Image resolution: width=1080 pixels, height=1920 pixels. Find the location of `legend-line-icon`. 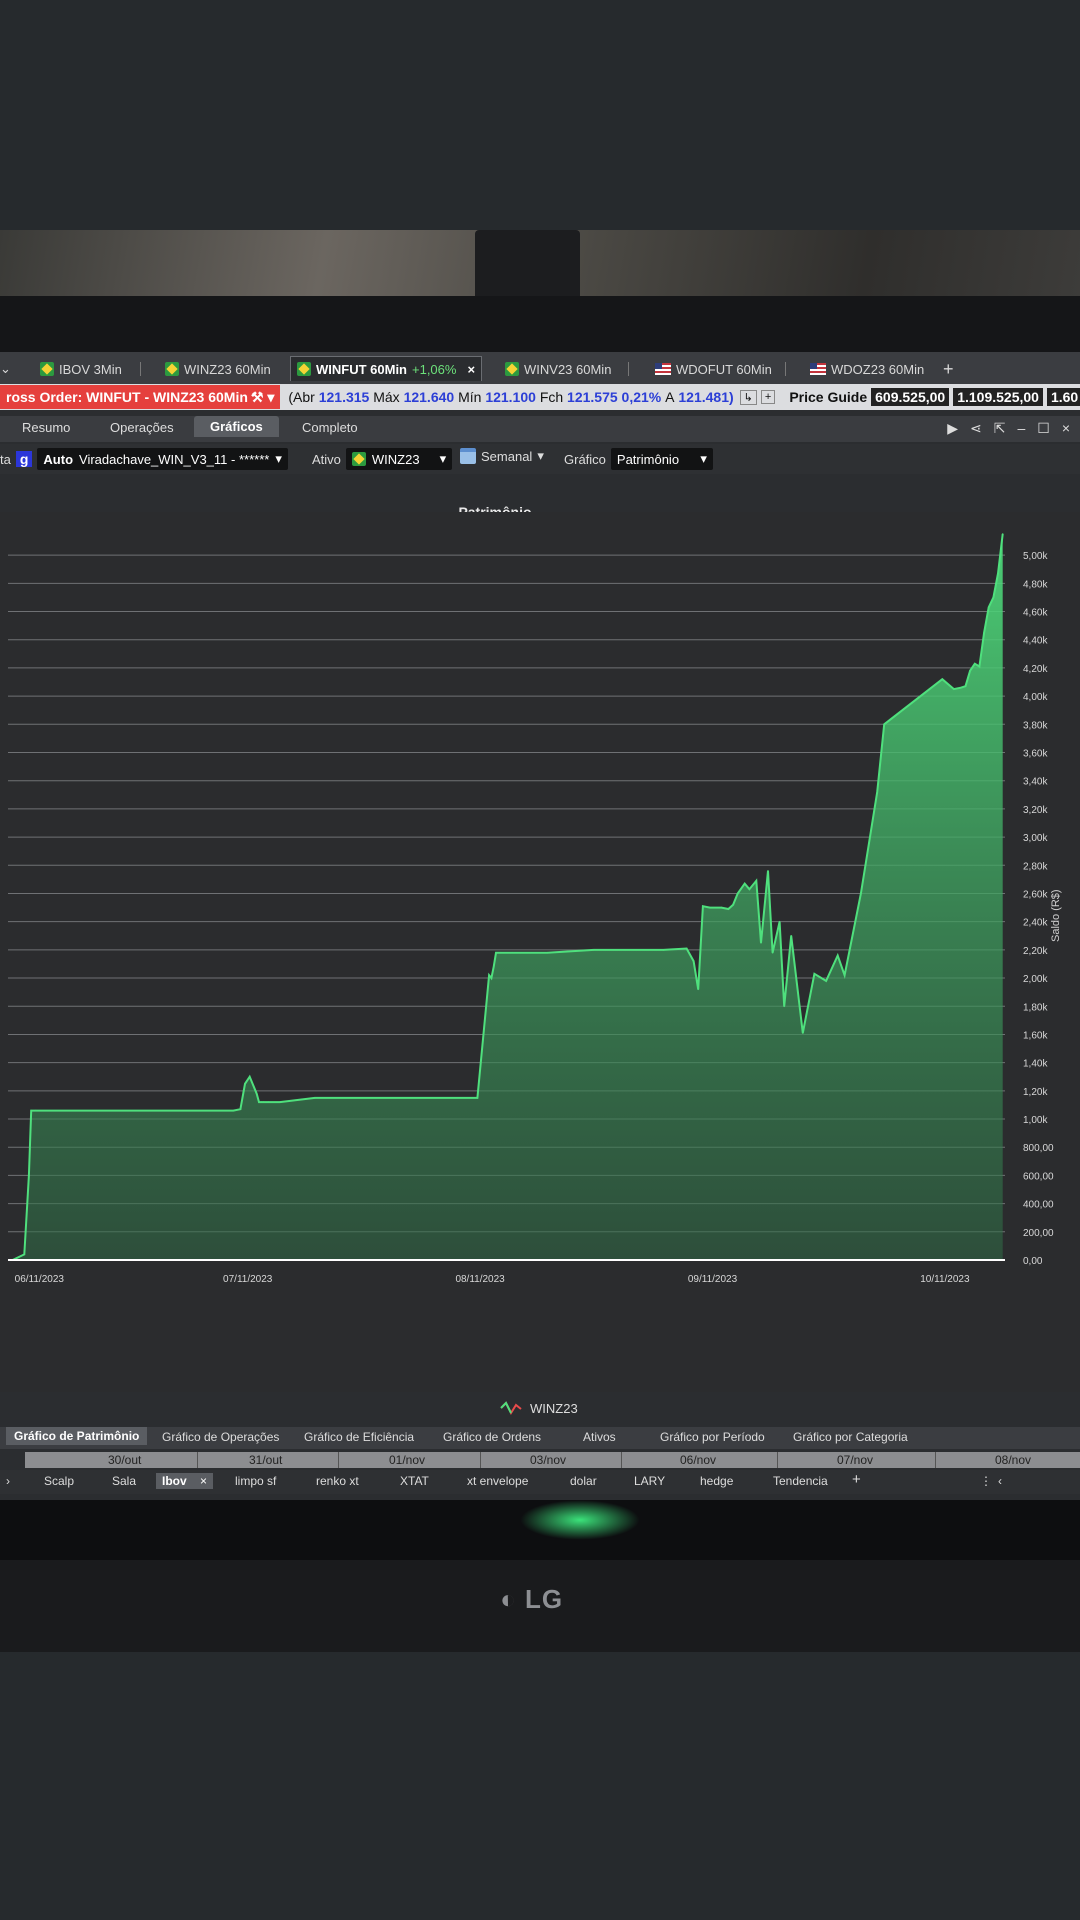

legend-line-icon is located at coordinates (511, 1408).